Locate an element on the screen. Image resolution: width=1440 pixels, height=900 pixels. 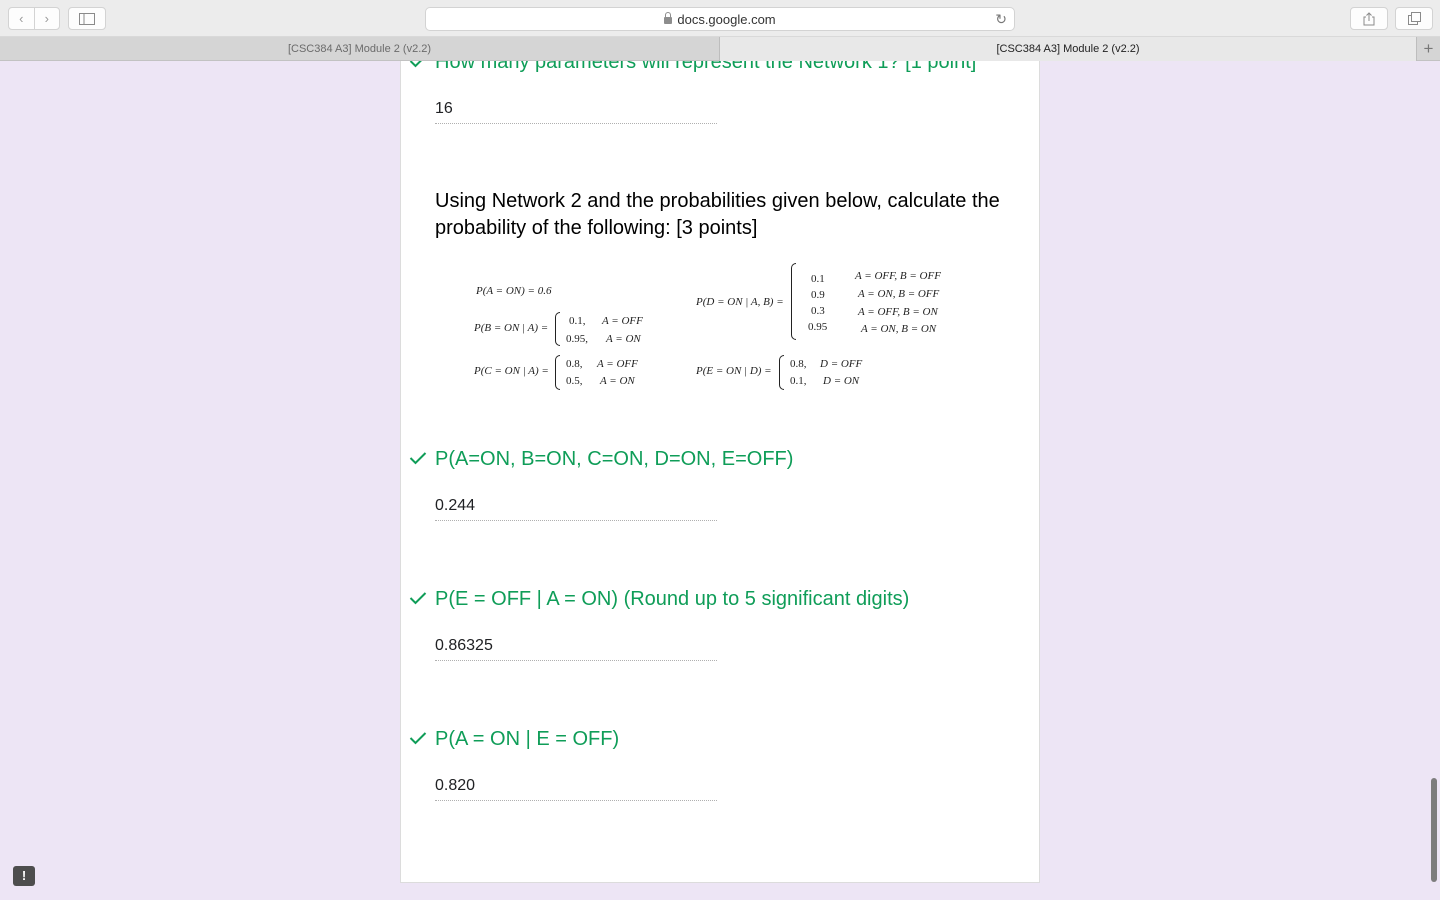
formula-pe-cond: D = OFF is located at coordinates (841, 364).